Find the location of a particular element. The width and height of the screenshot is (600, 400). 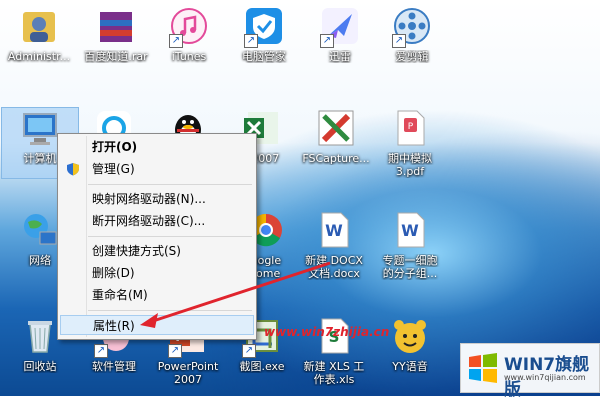

windows-logo-icon is located at coordinates (483, 370).